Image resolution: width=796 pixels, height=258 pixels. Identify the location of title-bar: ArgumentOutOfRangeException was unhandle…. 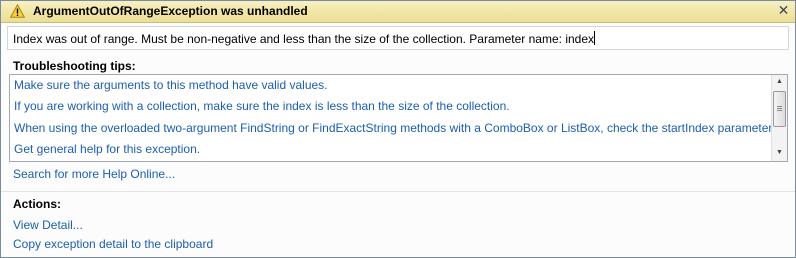
(398, 12).